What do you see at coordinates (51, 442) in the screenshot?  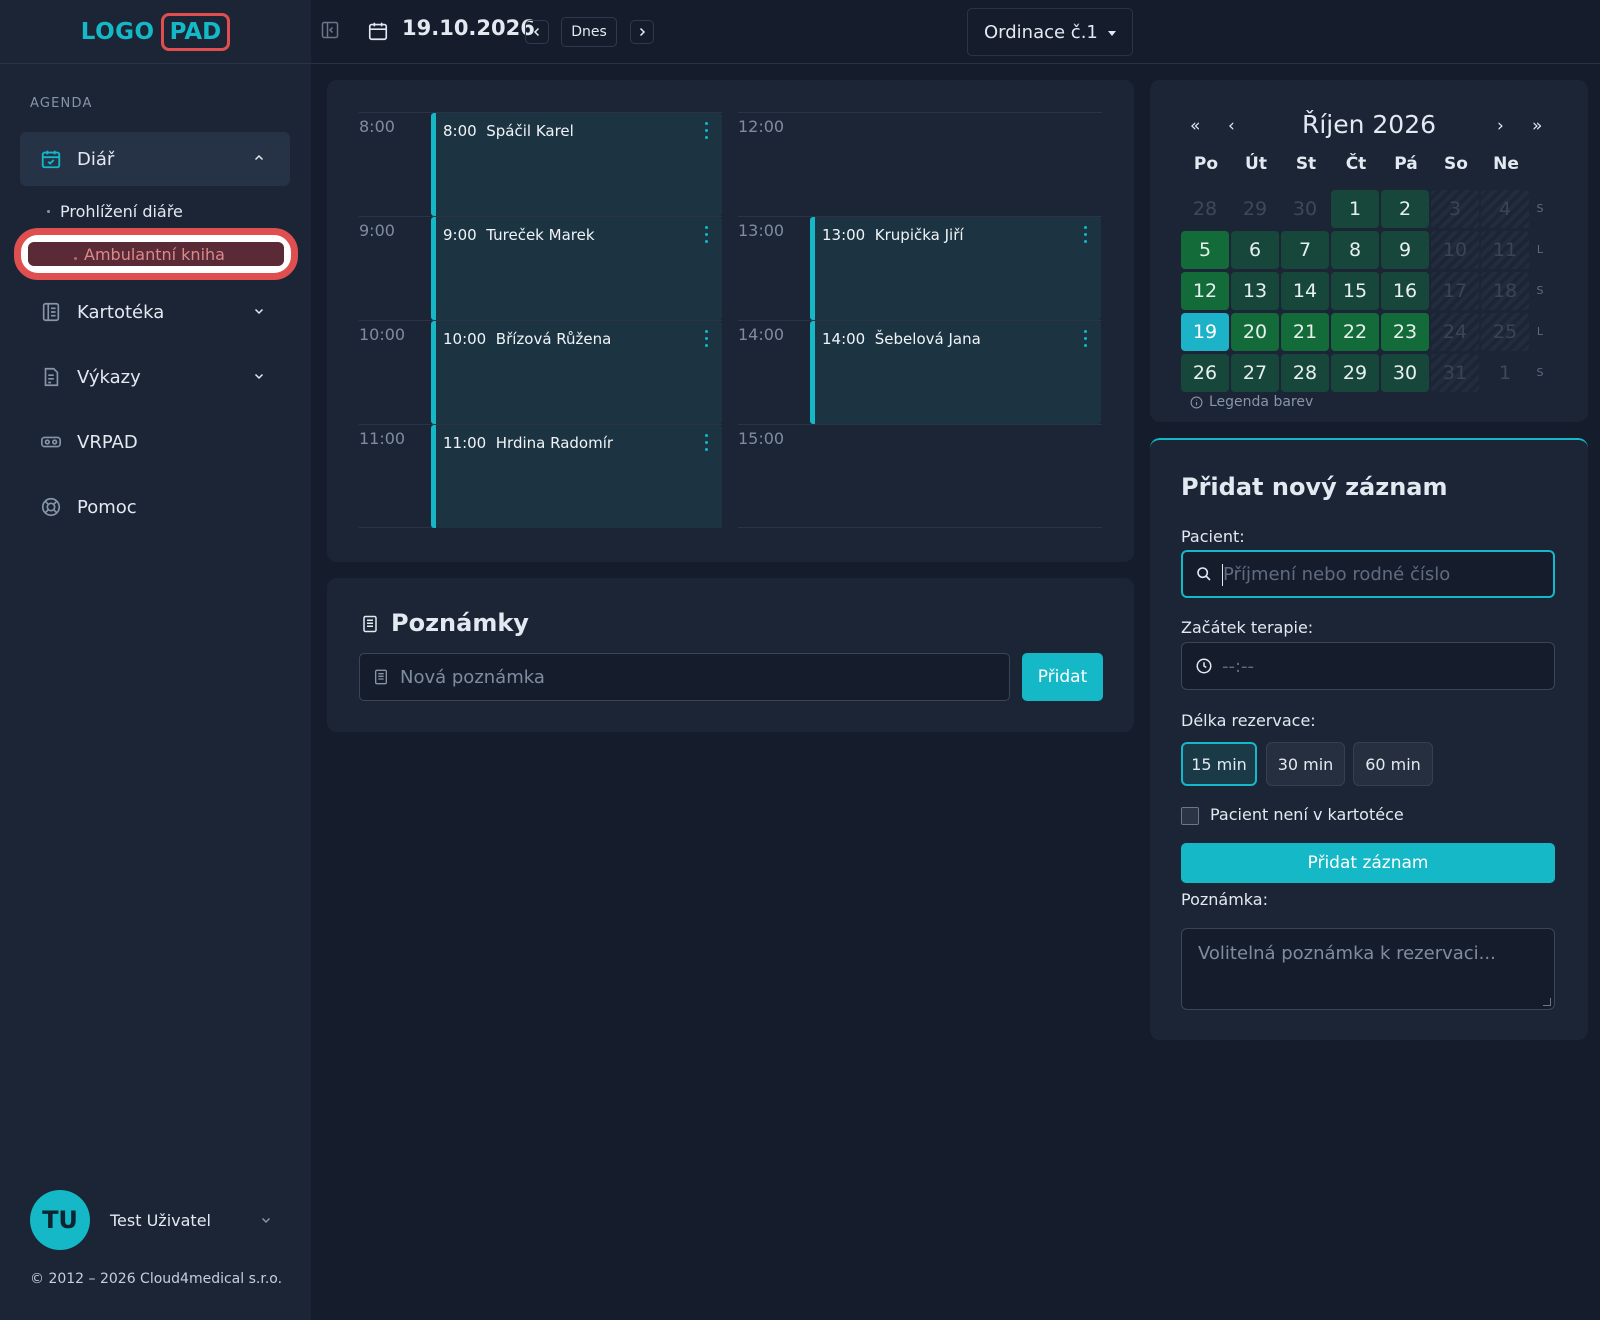 I see `vr-headset-icon` at bounding box center [51, 442].